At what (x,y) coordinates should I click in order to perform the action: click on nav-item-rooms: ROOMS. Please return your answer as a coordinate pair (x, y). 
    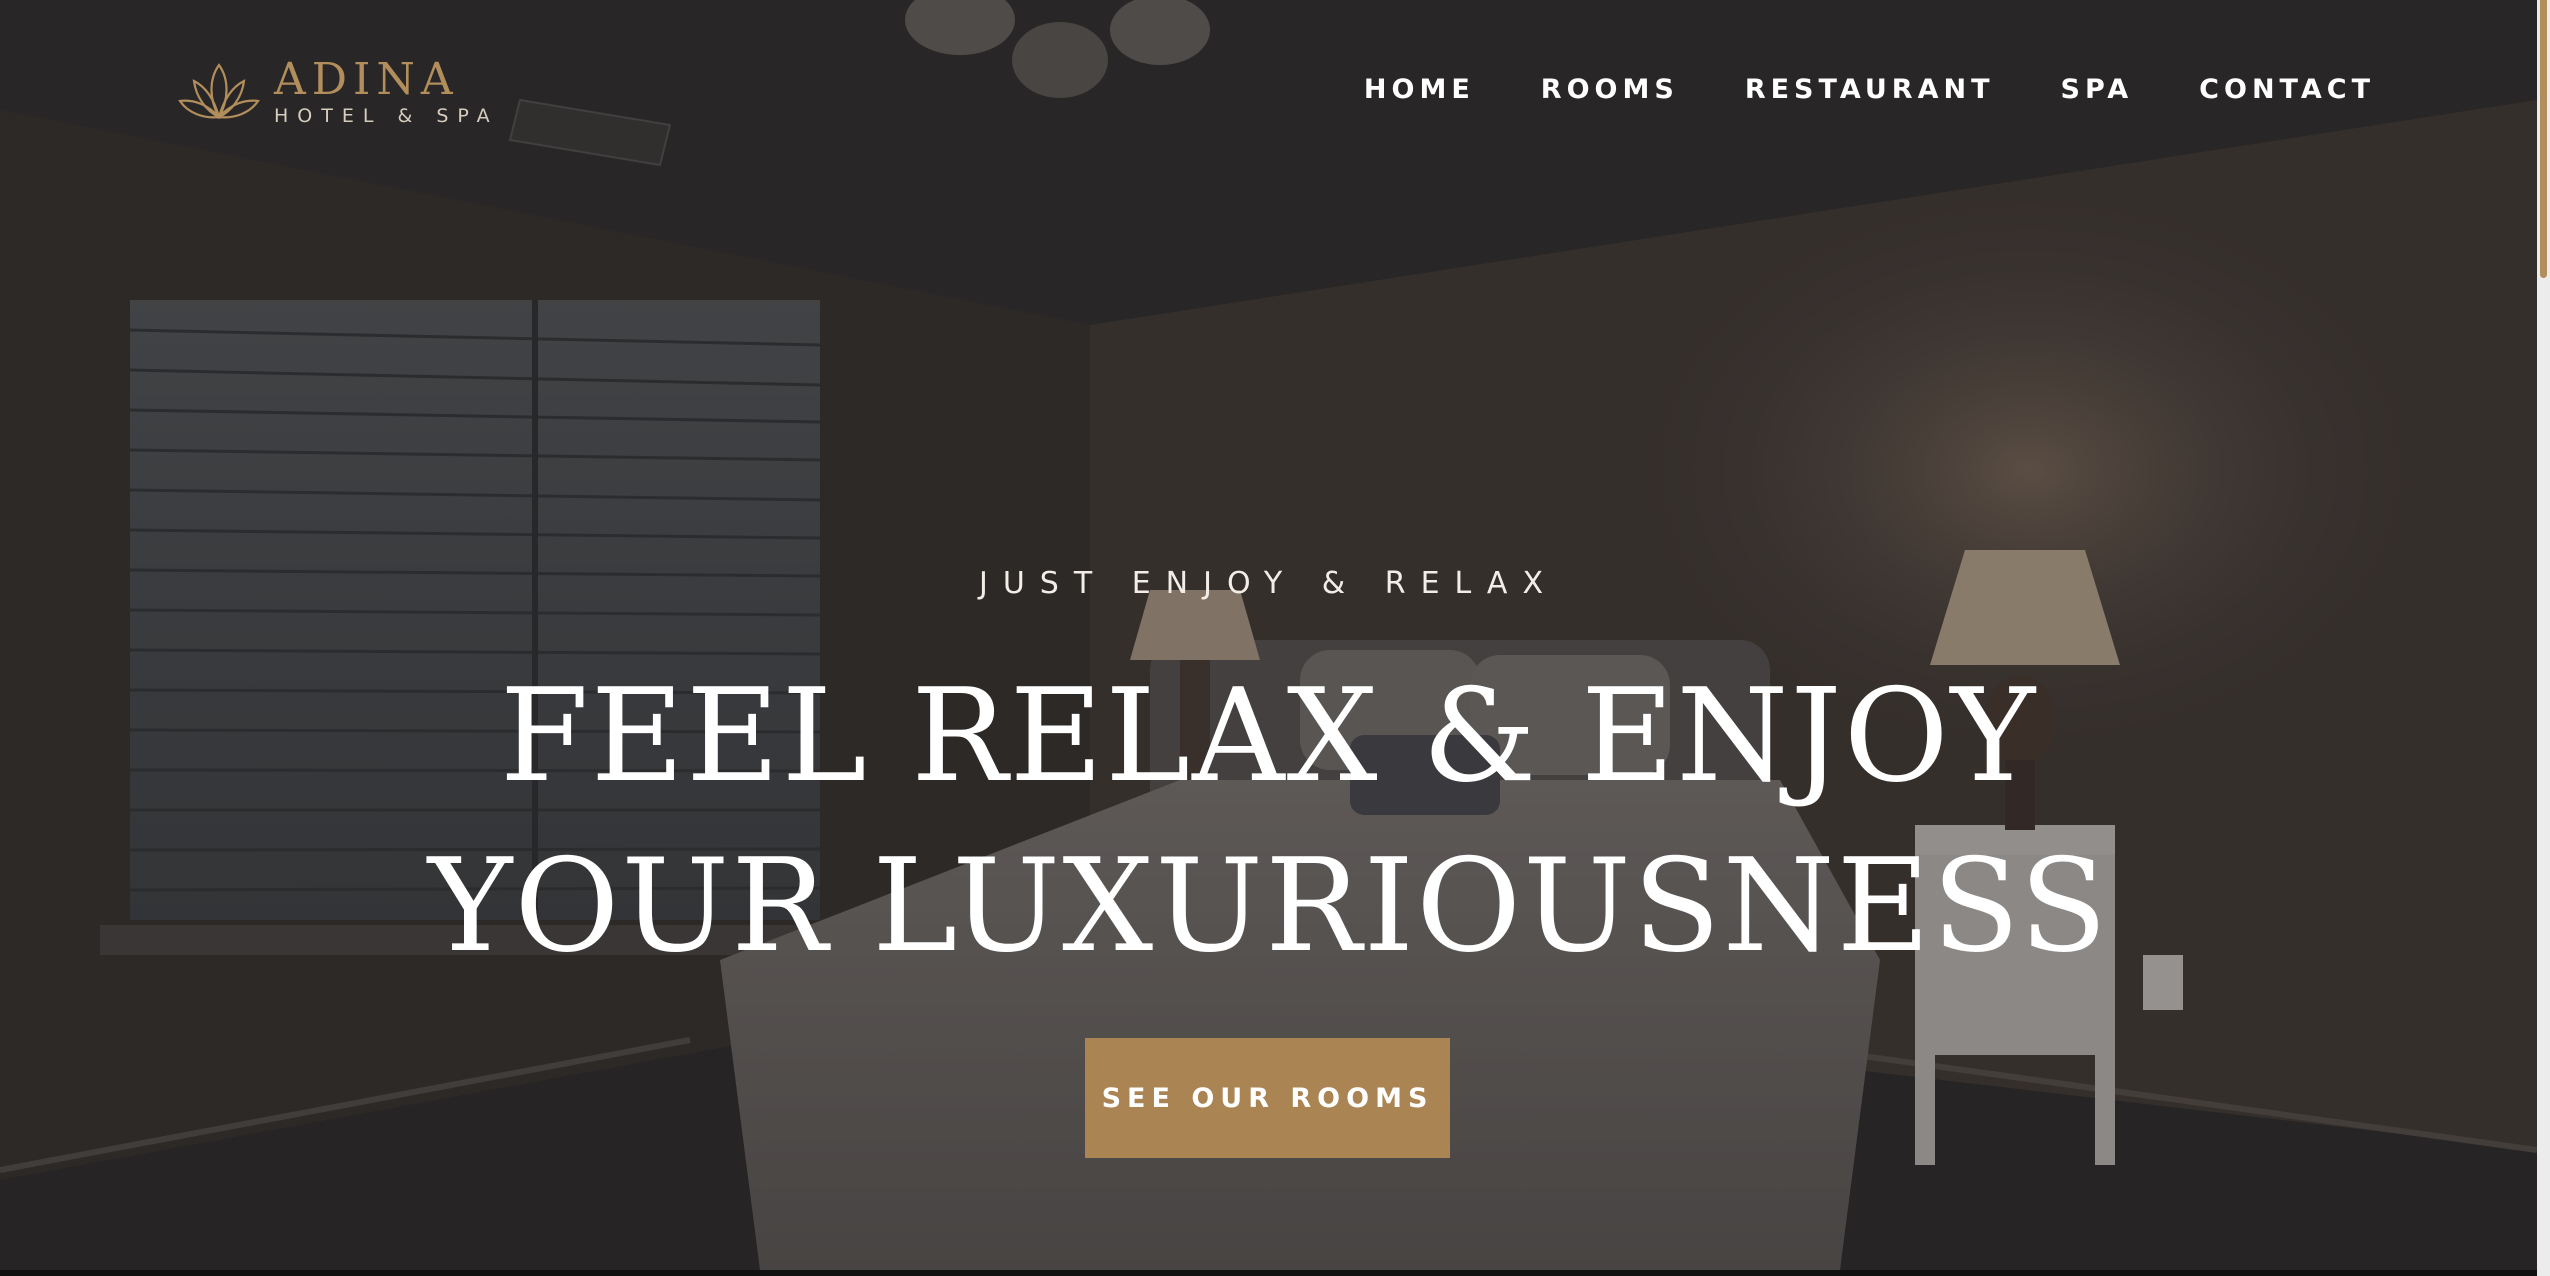
    Looking at the image, I should click on (1610, 89).